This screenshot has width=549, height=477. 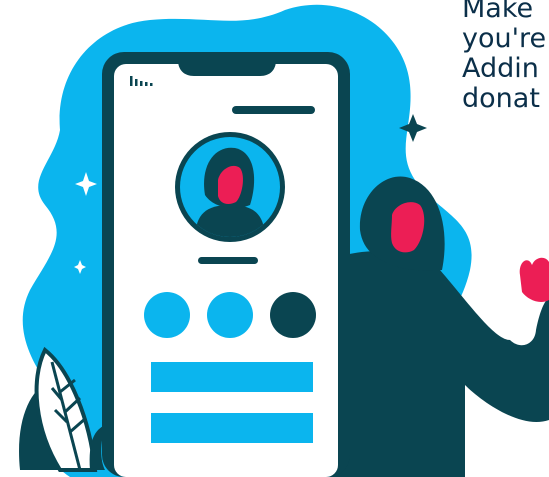 I want to click on profile-name-line, so click(x=228, y=260).